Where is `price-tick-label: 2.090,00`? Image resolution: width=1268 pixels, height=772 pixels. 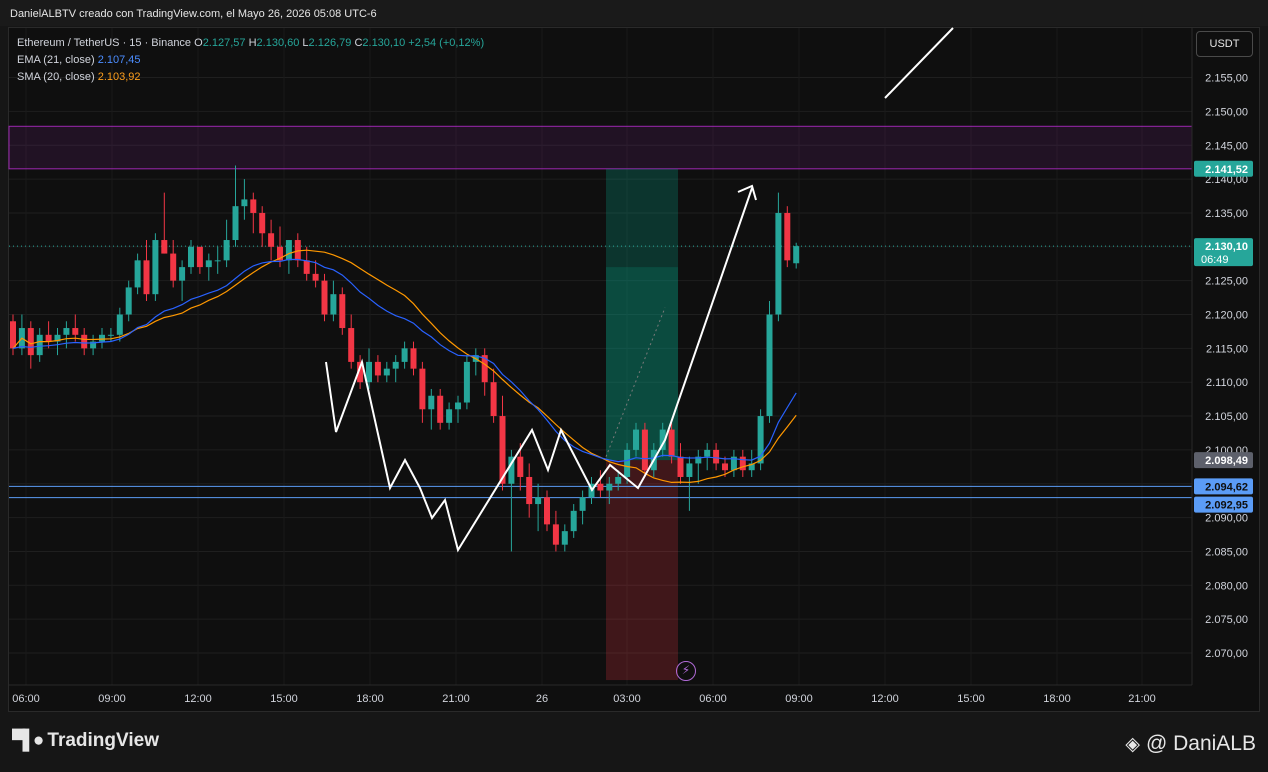 price-tick-label: 2.090,00 is located at coordinates (1226, 519).